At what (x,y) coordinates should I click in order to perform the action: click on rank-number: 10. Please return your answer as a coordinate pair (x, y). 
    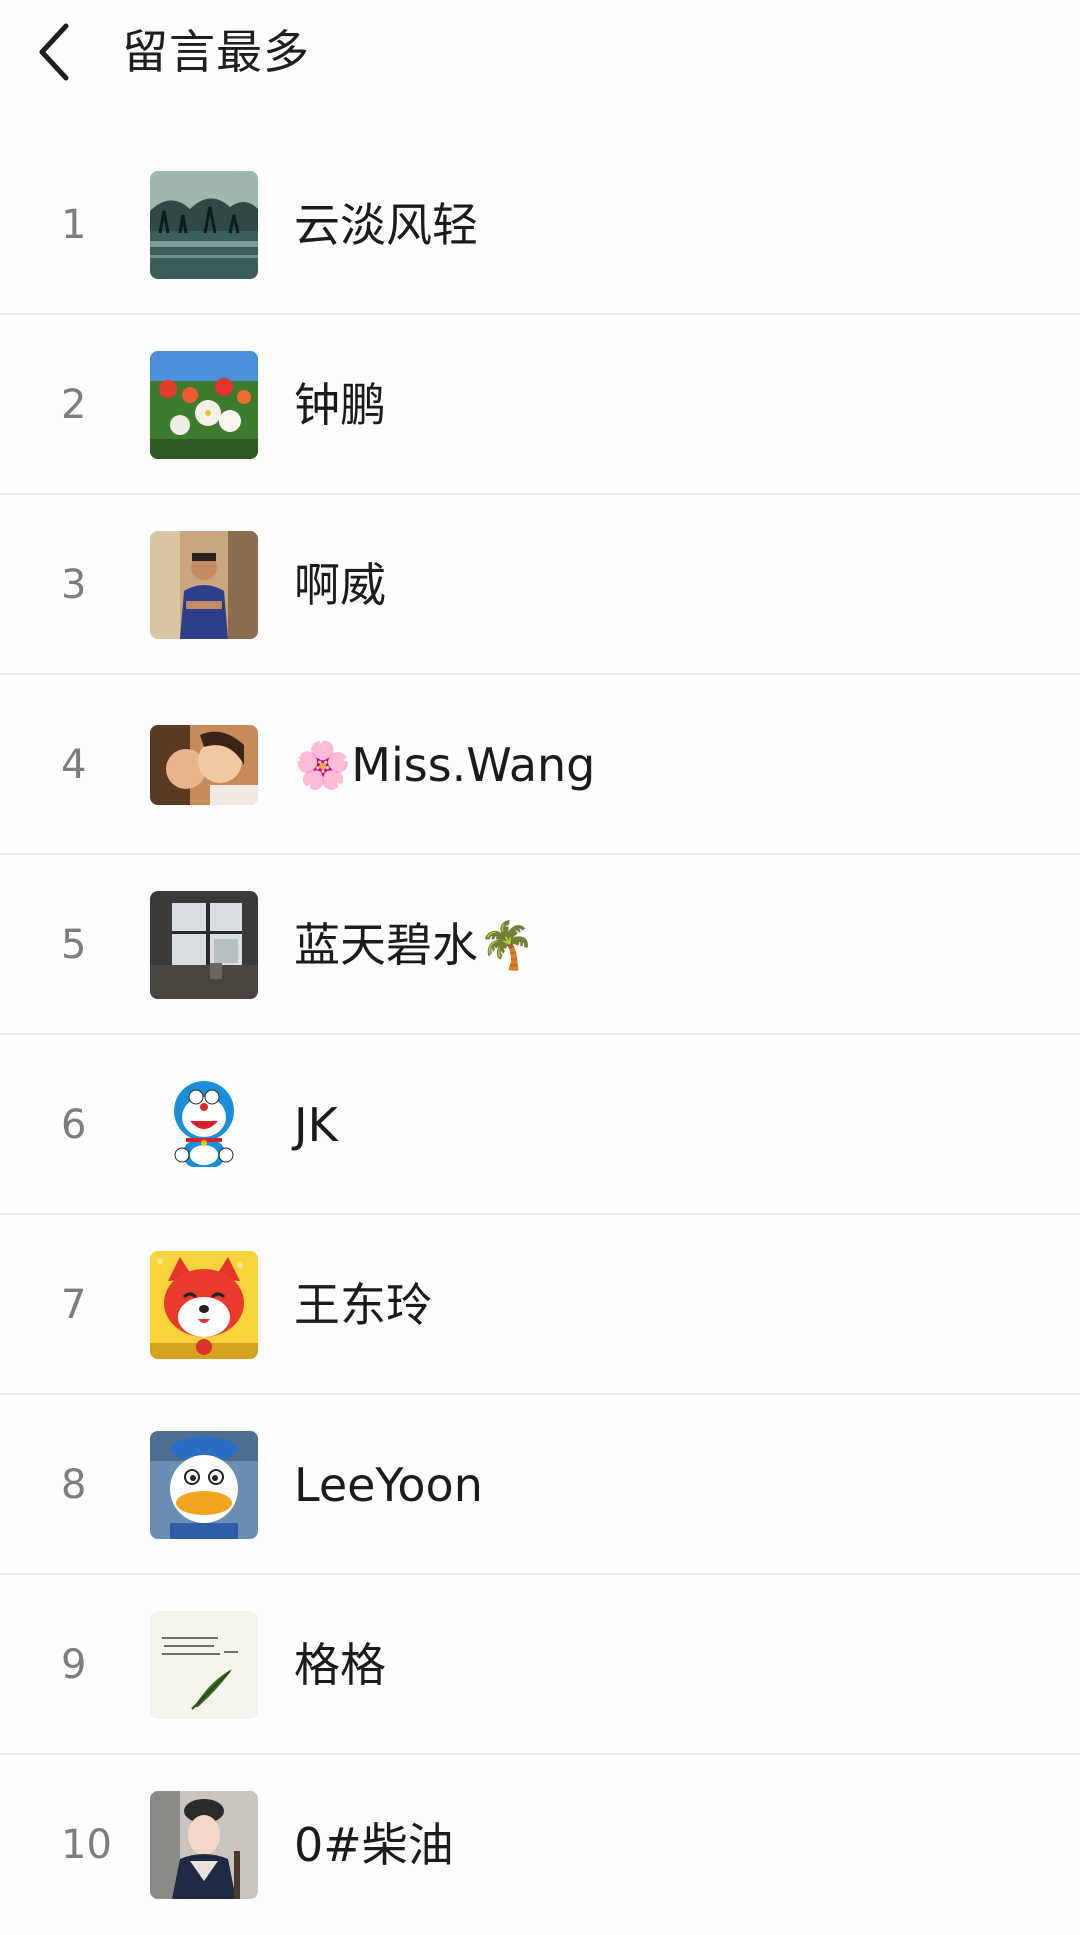
    Looking at the image, I should click on (86, 1845).